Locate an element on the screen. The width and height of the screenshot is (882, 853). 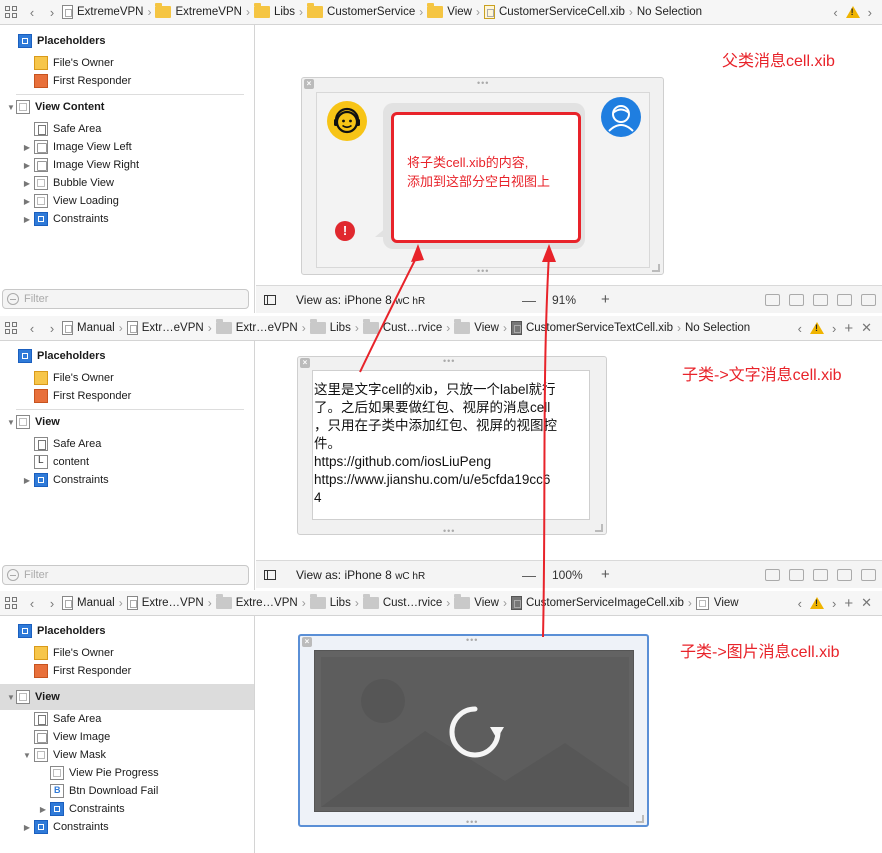
outline-image-view-left: ▶ Image View Left is located at coordinates (127, 147).